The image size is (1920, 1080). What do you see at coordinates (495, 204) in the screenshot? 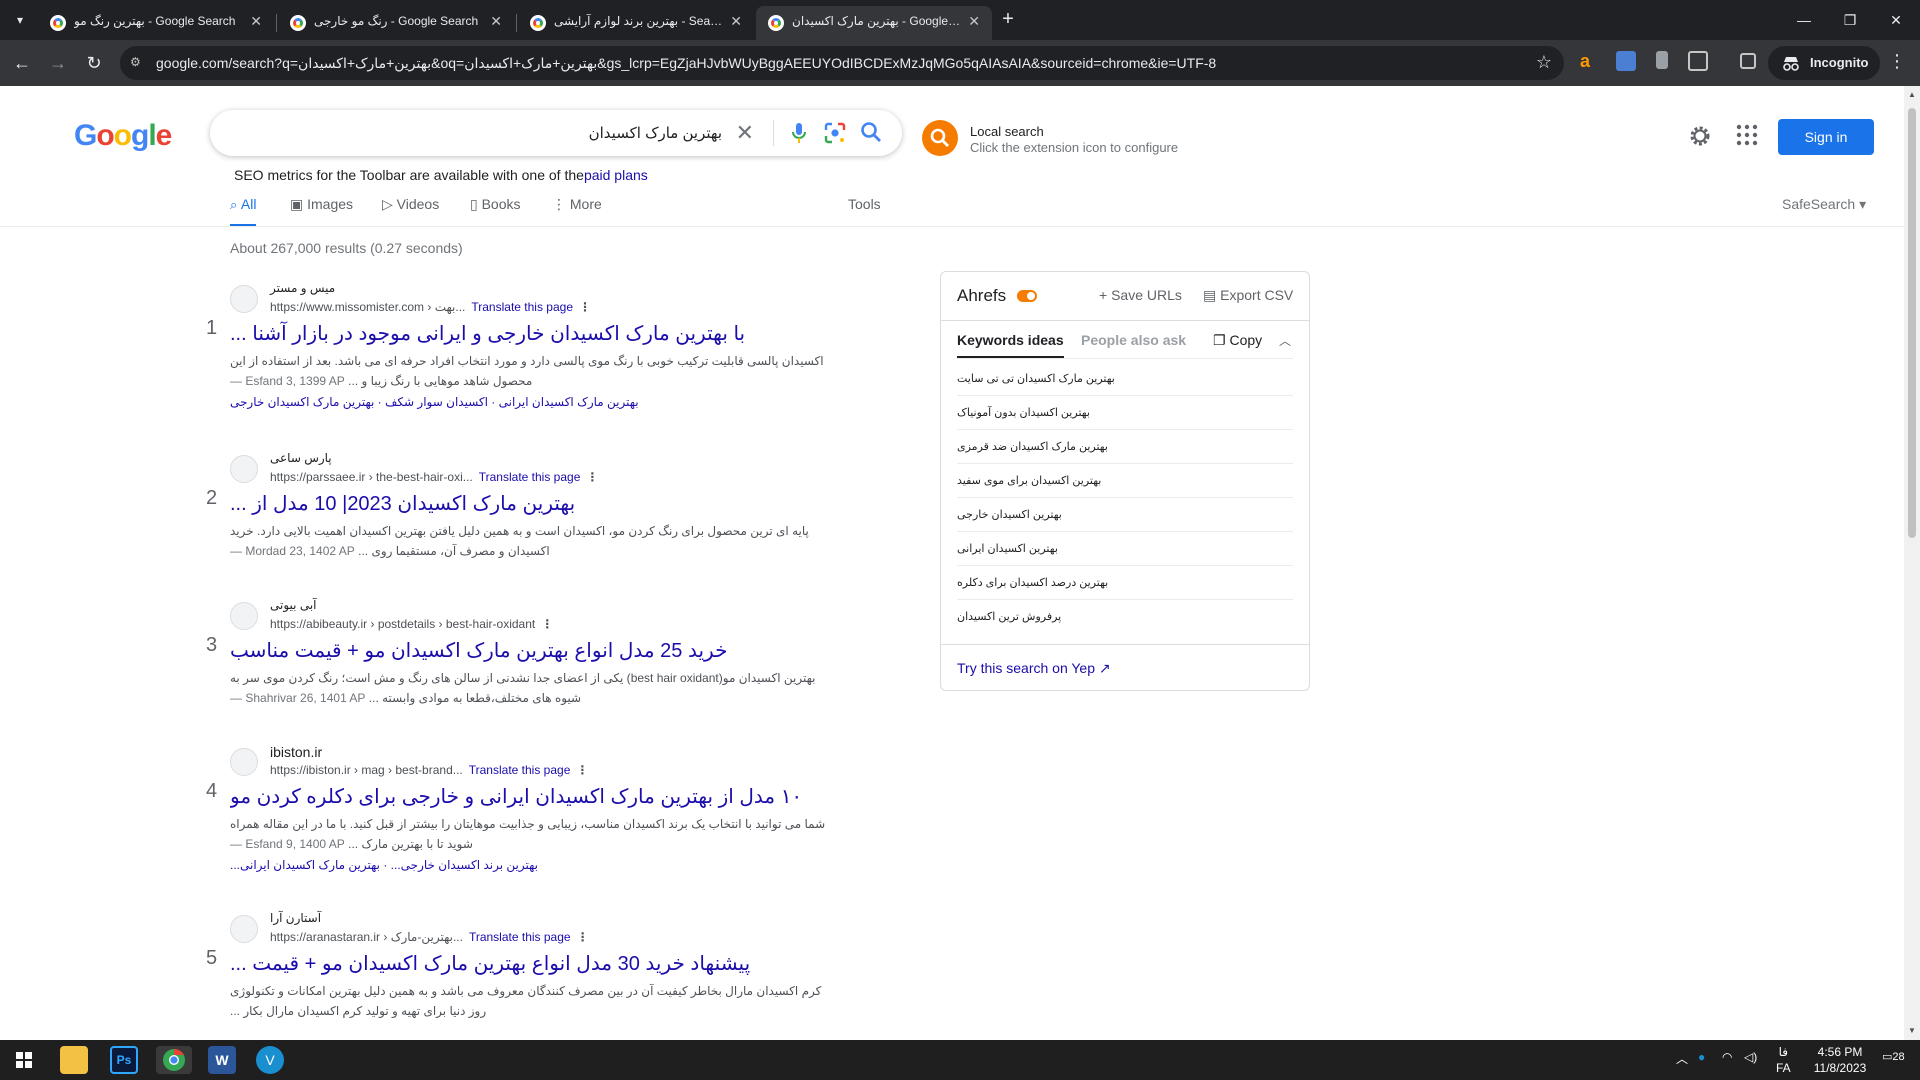
I see `tab-books: ▯ Books` at bounding box center [495, 204].